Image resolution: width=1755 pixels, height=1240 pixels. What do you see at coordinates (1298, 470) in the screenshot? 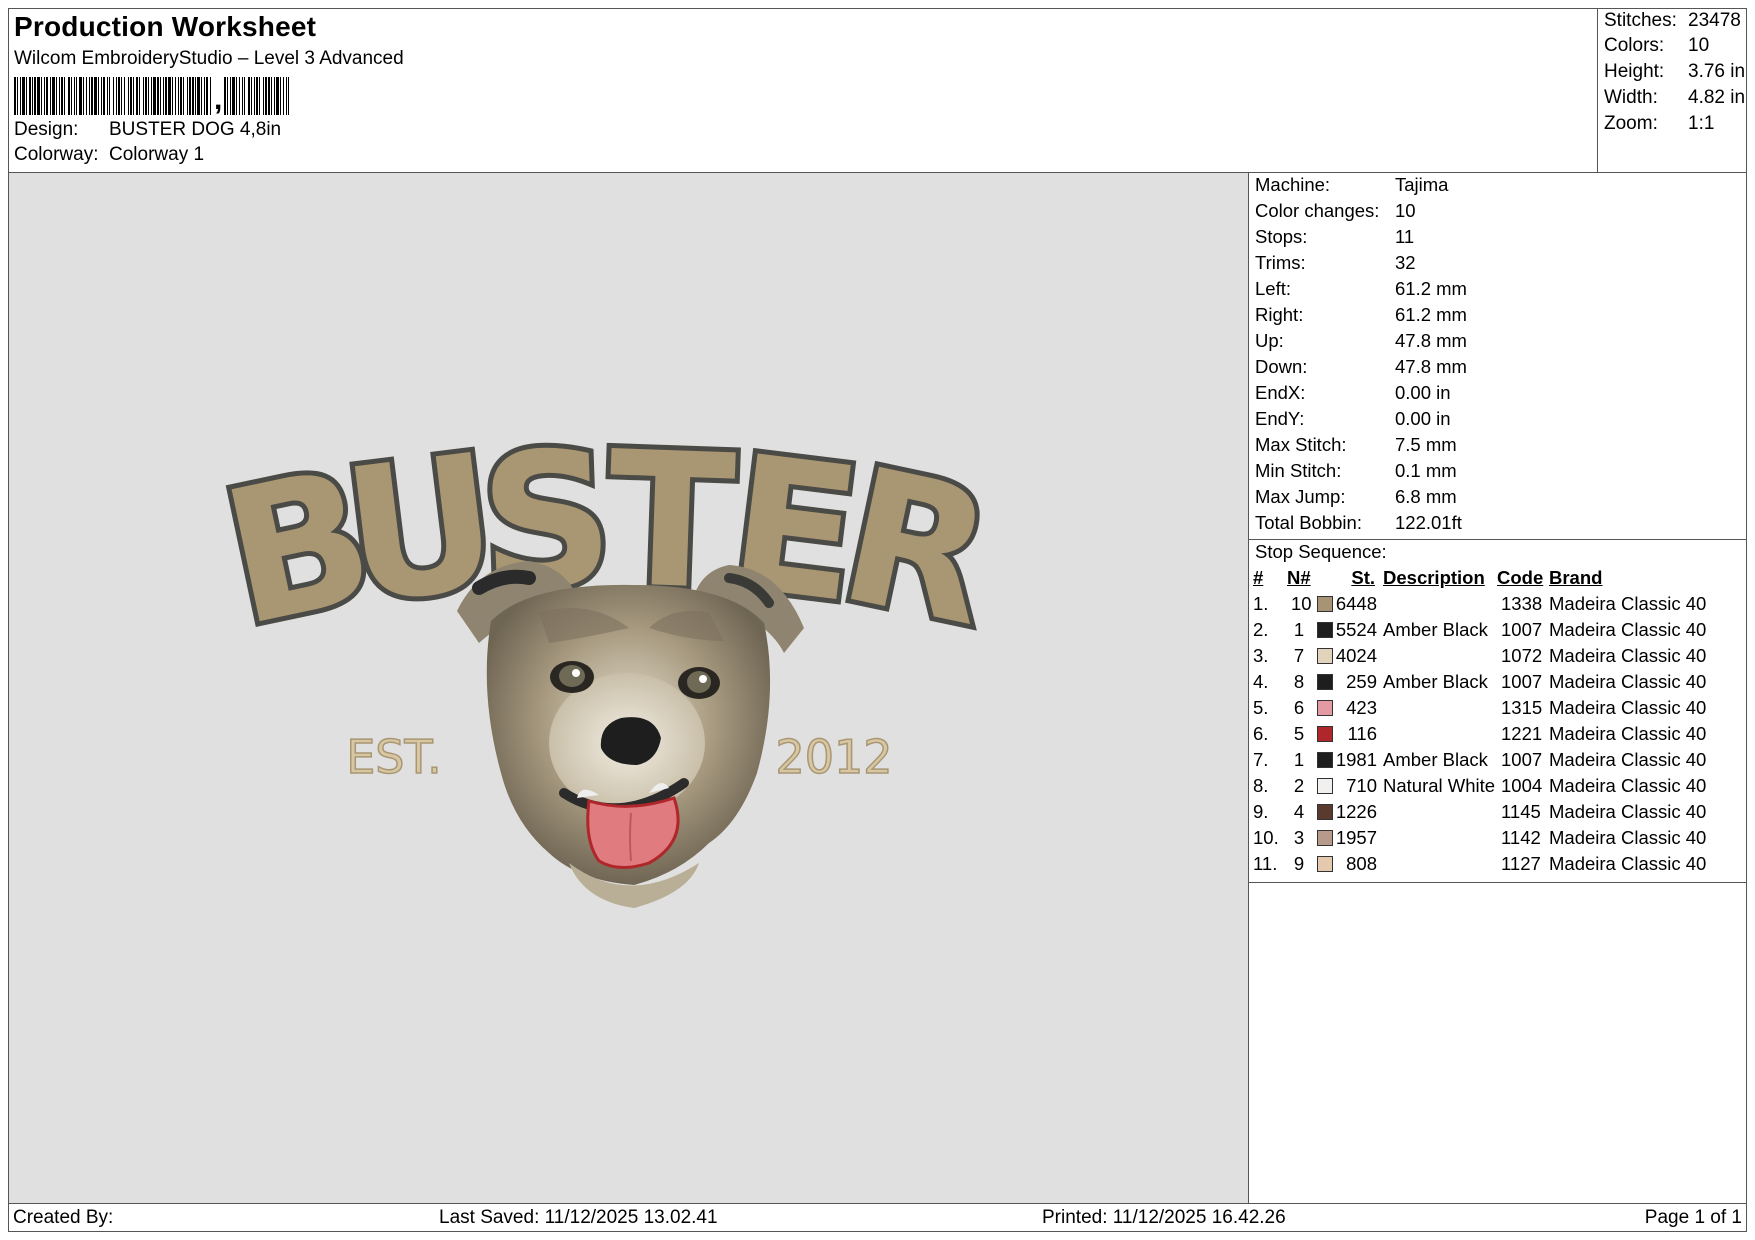
I see `info-label: Min Stitch:` at bounding box center [1298, 470].